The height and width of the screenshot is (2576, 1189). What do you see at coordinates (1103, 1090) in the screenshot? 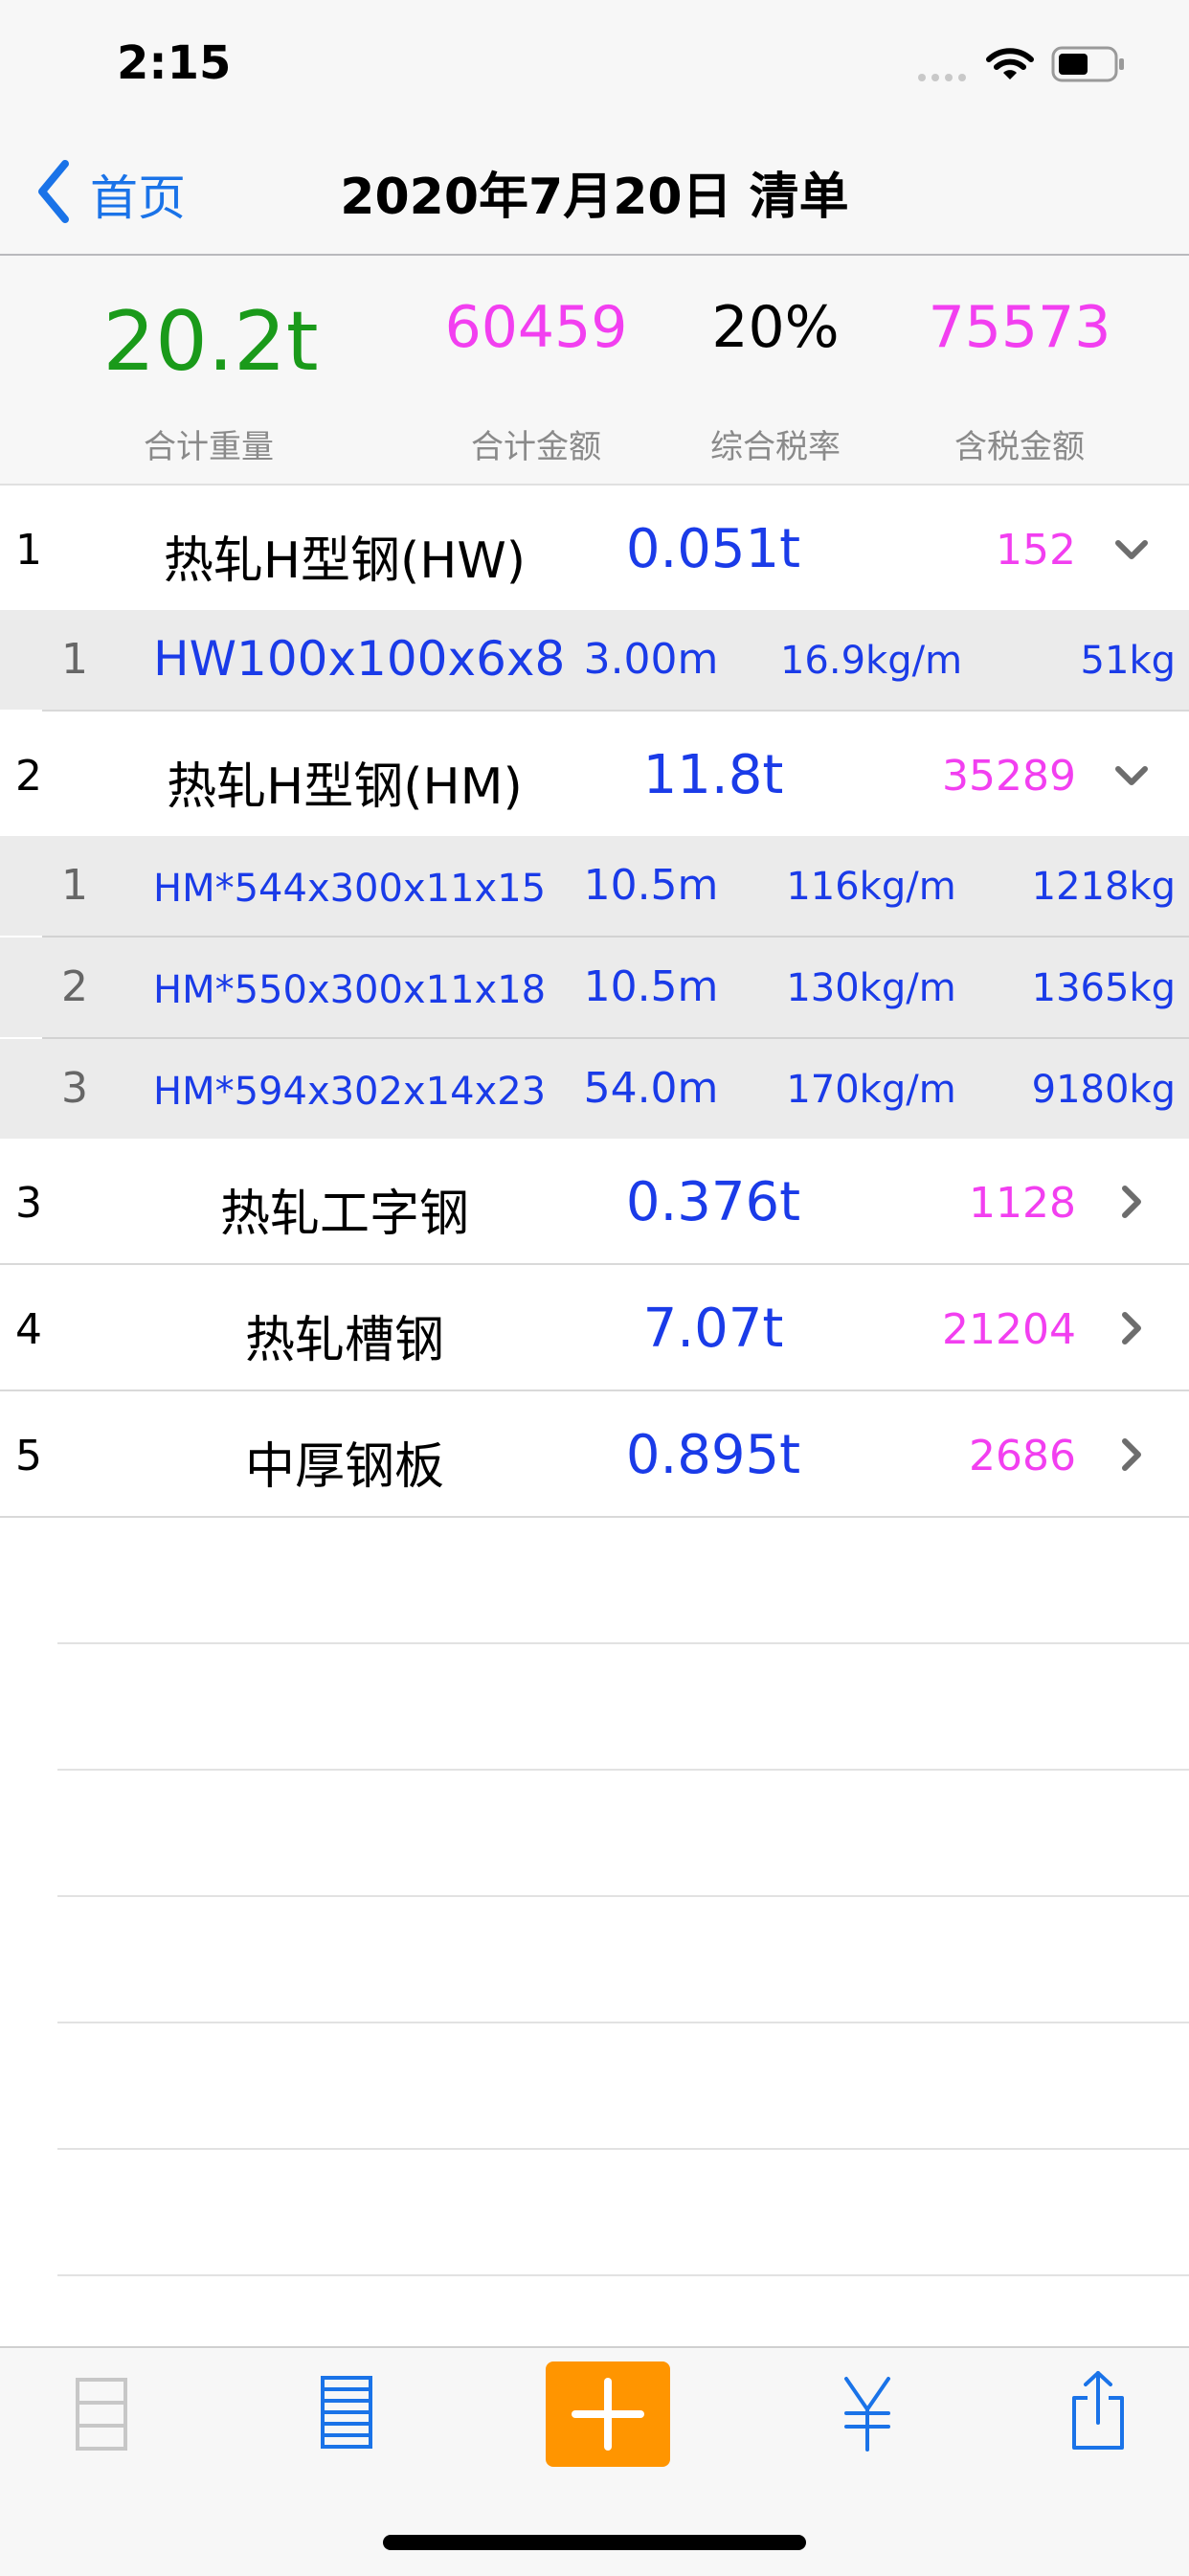
I see `item-weight: 9180kg` at bounding box center [1103, 1090].